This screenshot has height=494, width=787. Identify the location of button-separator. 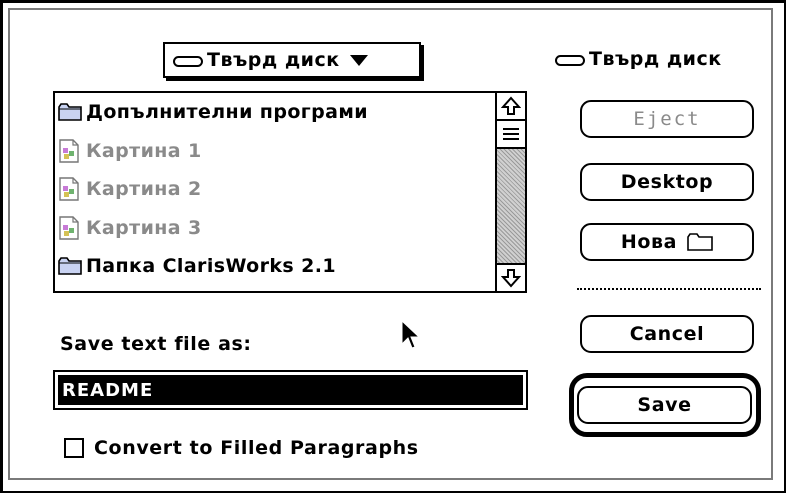
(669, 289).